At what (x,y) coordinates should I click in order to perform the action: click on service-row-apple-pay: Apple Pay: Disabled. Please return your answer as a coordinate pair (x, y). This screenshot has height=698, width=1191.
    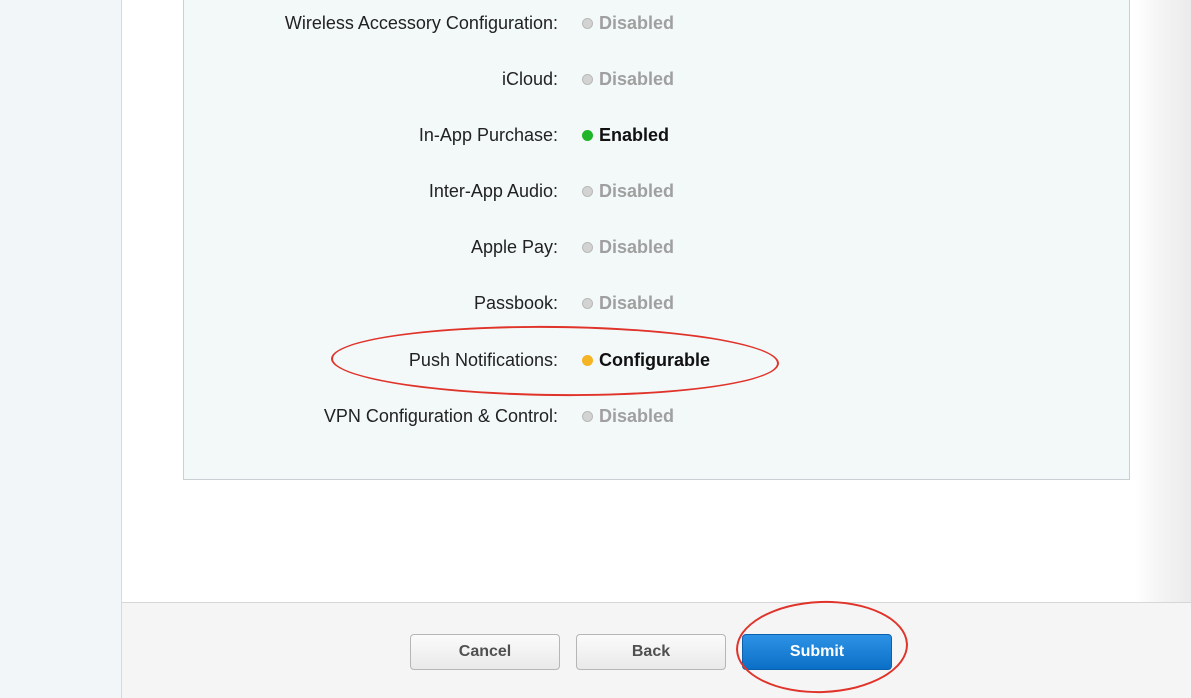
    Looking at the image, I should click on (656, 247).